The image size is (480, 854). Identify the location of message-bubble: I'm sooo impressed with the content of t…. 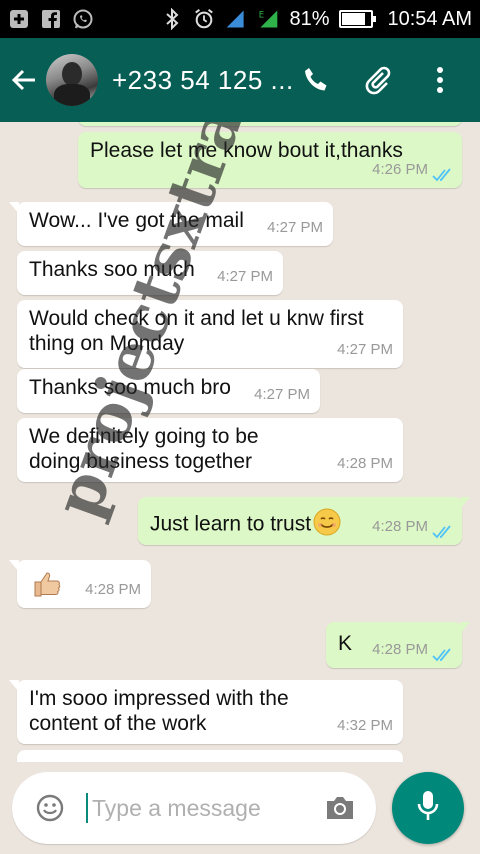
(206, 712).